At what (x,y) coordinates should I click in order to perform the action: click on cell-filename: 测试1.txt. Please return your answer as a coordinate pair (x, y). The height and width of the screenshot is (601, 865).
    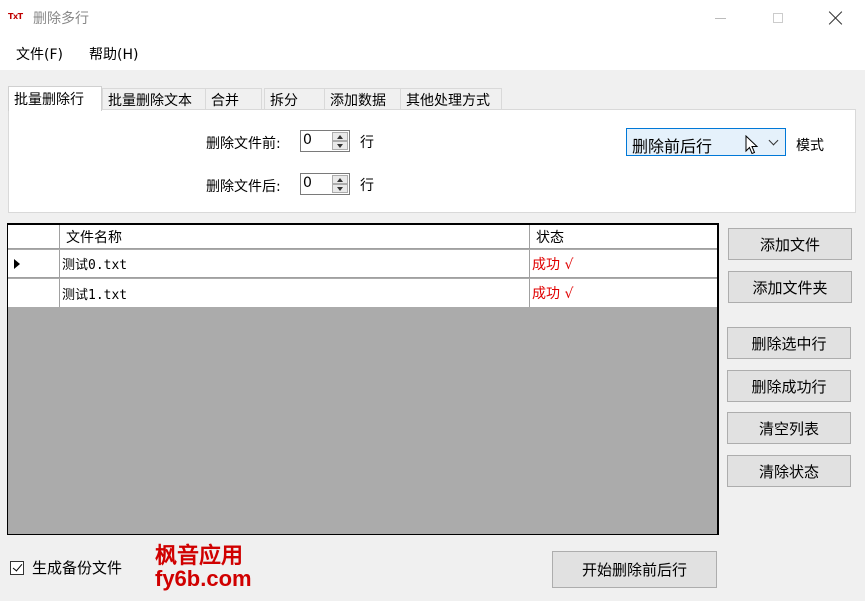
    Looking at the image, I should click on (295, 293).